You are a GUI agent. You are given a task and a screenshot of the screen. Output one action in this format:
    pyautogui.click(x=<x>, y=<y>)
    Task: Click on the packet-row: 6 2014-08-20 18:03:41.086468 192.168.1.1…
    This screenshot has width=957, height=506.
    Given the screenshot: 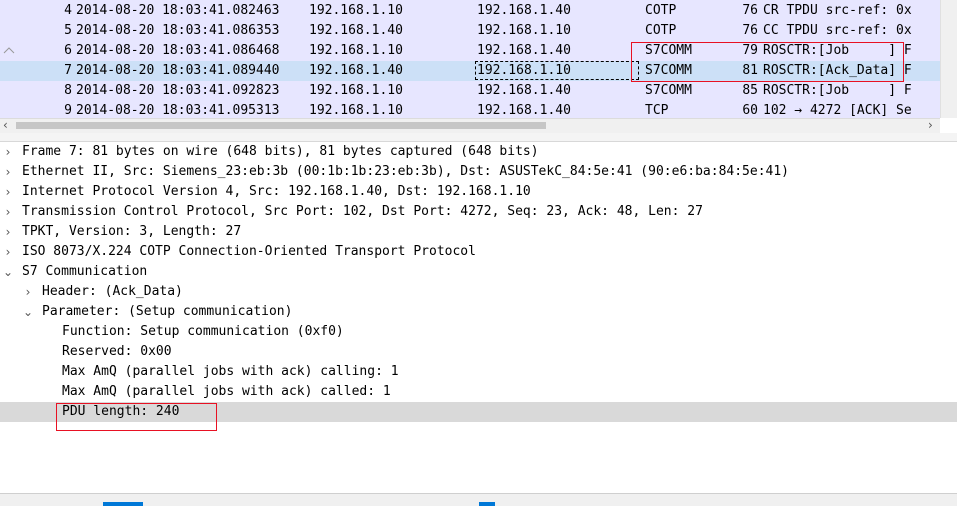 What is the action you would take?
    pyautogui.click(x=470, y=51)
    